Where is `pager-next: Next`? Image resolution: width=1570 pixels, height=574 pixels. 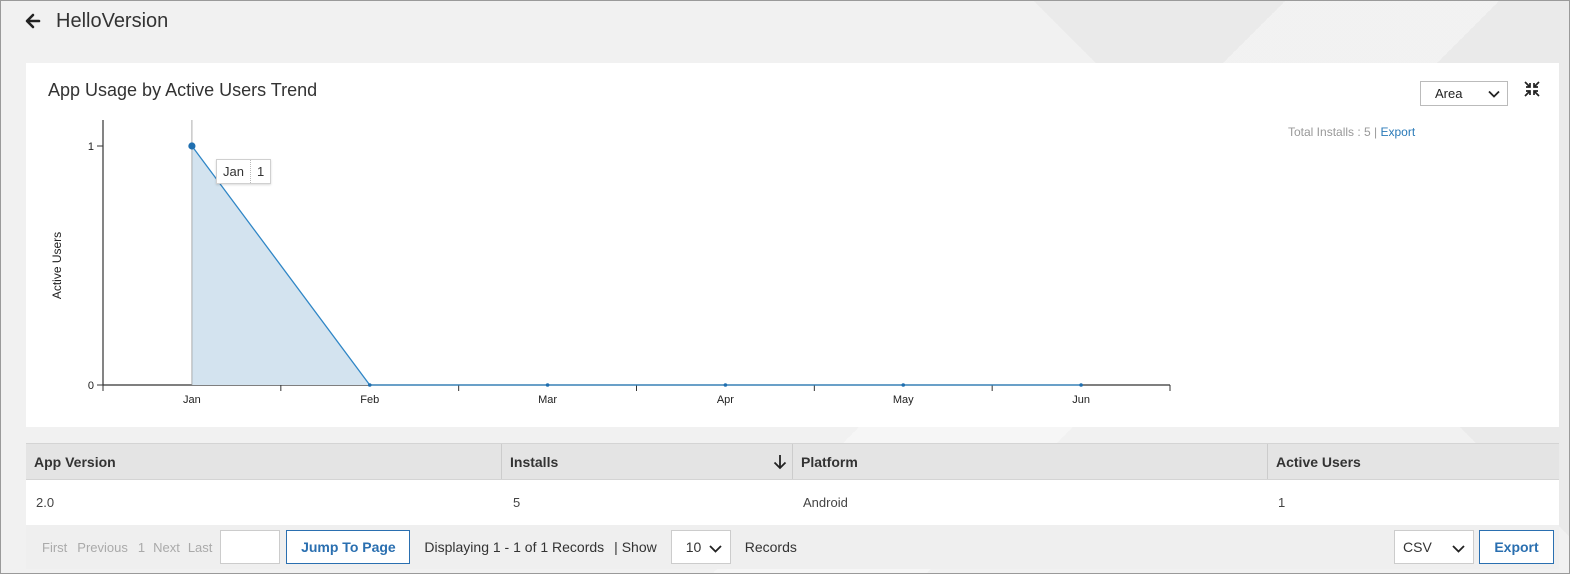
pager-next: Next is located at coordinates (166, 547).